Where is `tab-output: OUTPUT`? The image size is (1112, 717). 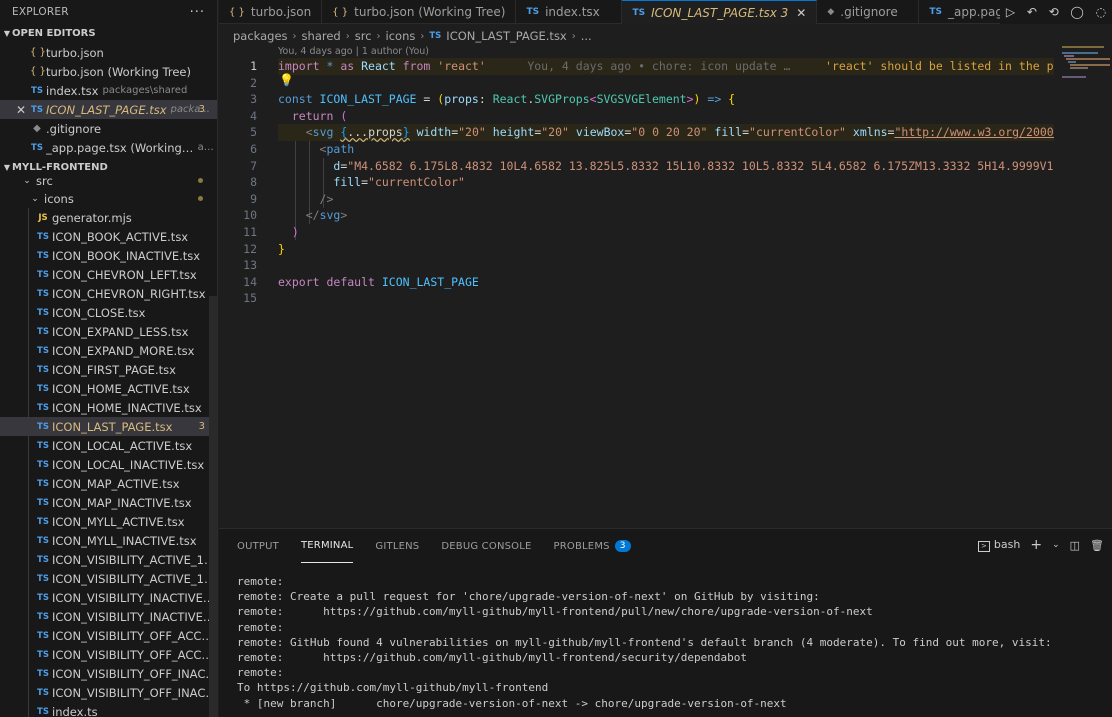
tab-output: OUTPUT is located at coordinates (258, 546).